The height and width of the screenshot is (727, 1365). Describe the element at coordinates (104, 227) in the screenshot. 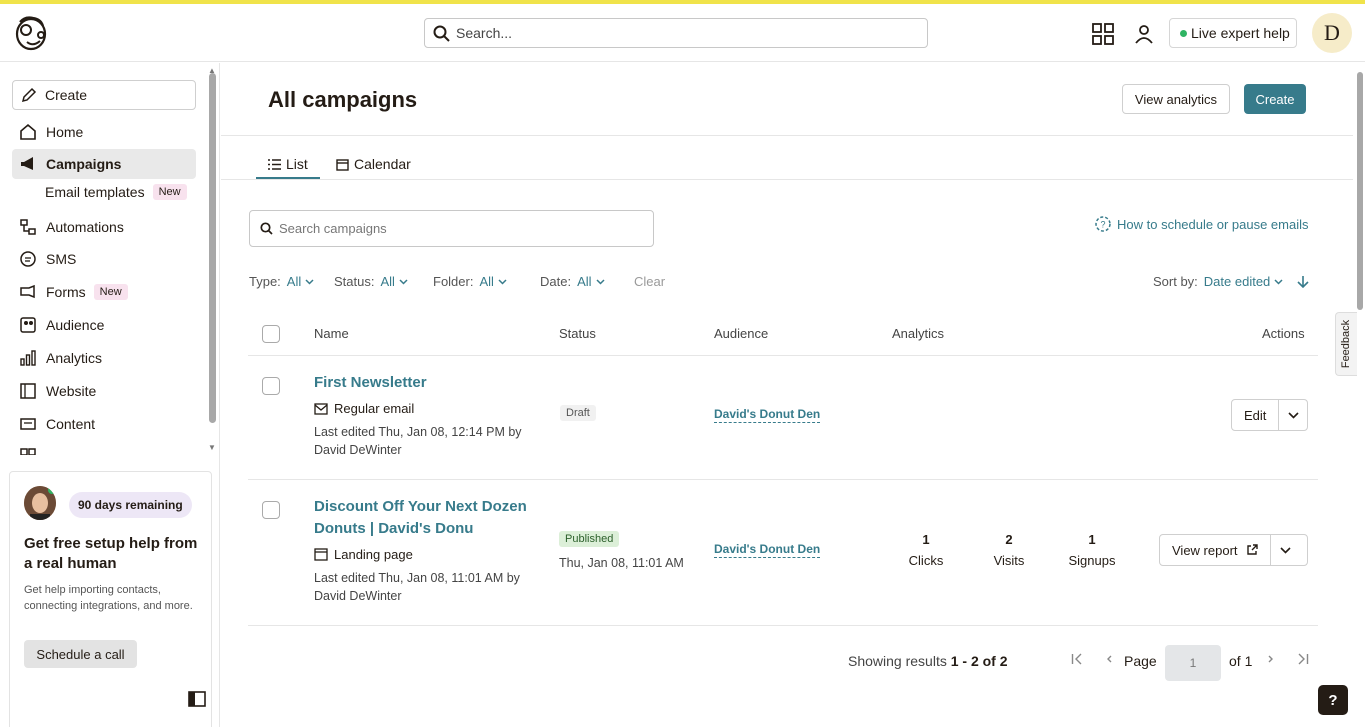

I see `sidebar-item-automations: Automations` at that location.